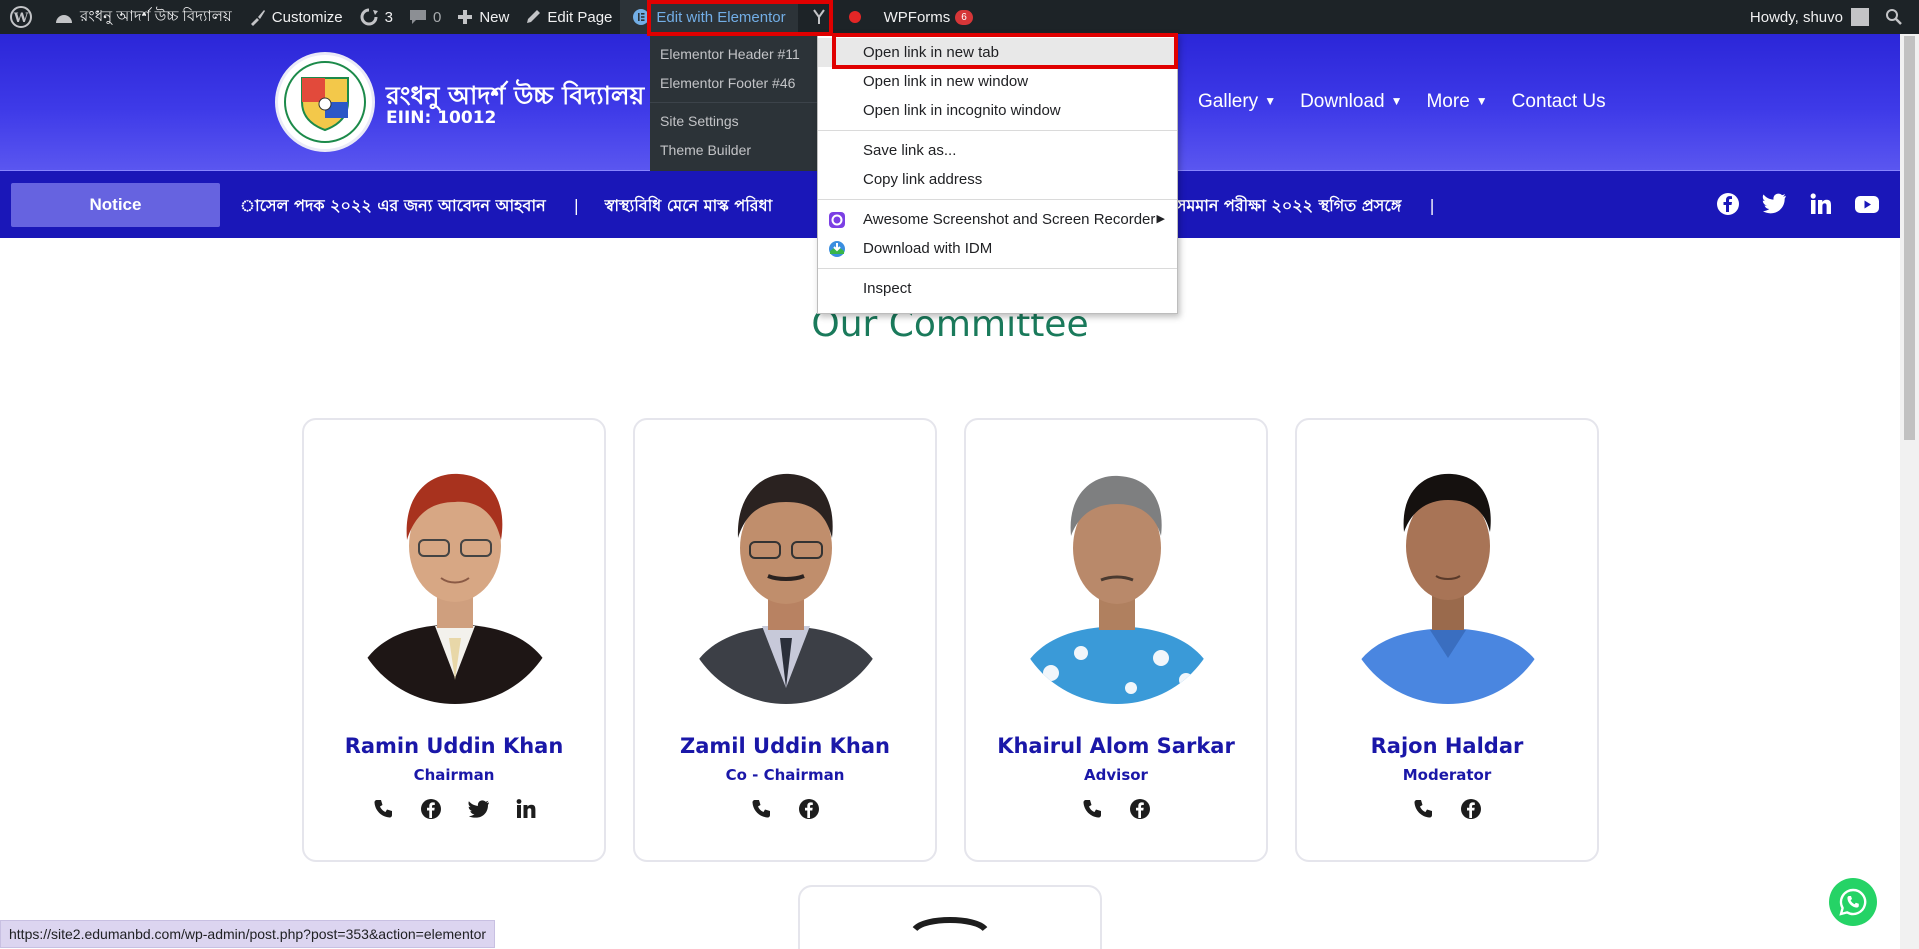 The width and height of the screenshot is (1919, 949). Describe the element at coordinates (854, 17) in the screenshot. I see `red-dot-icon` at that location.